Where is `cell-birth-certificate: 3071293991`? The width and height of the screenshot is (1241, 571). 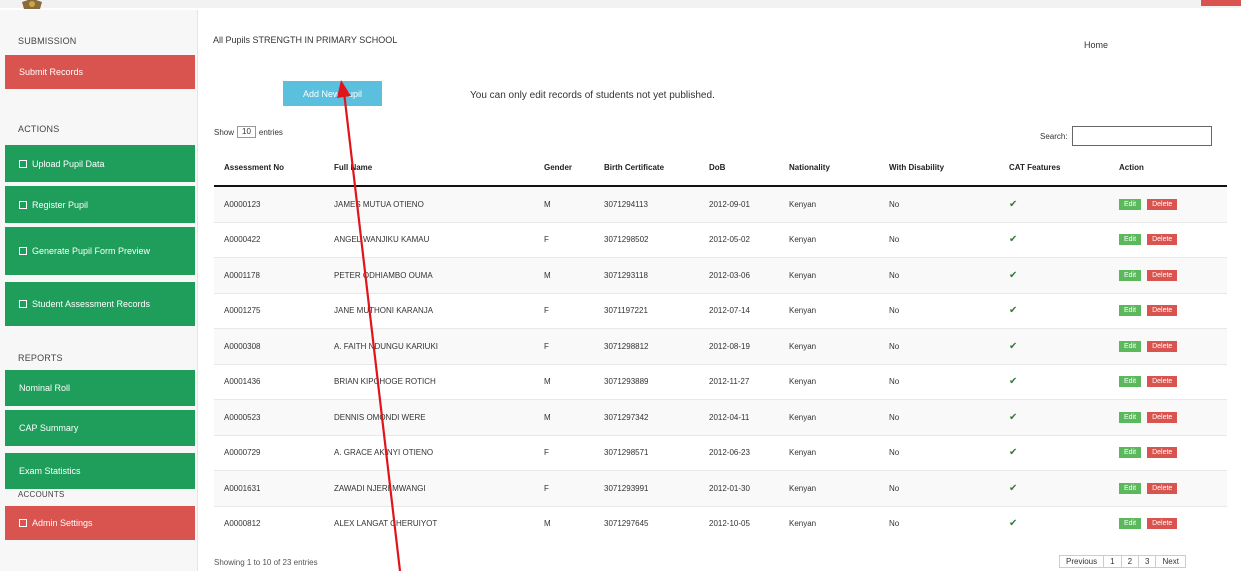 cell-birth-certificate: 3071293991 is located at coordinates (646, 488).